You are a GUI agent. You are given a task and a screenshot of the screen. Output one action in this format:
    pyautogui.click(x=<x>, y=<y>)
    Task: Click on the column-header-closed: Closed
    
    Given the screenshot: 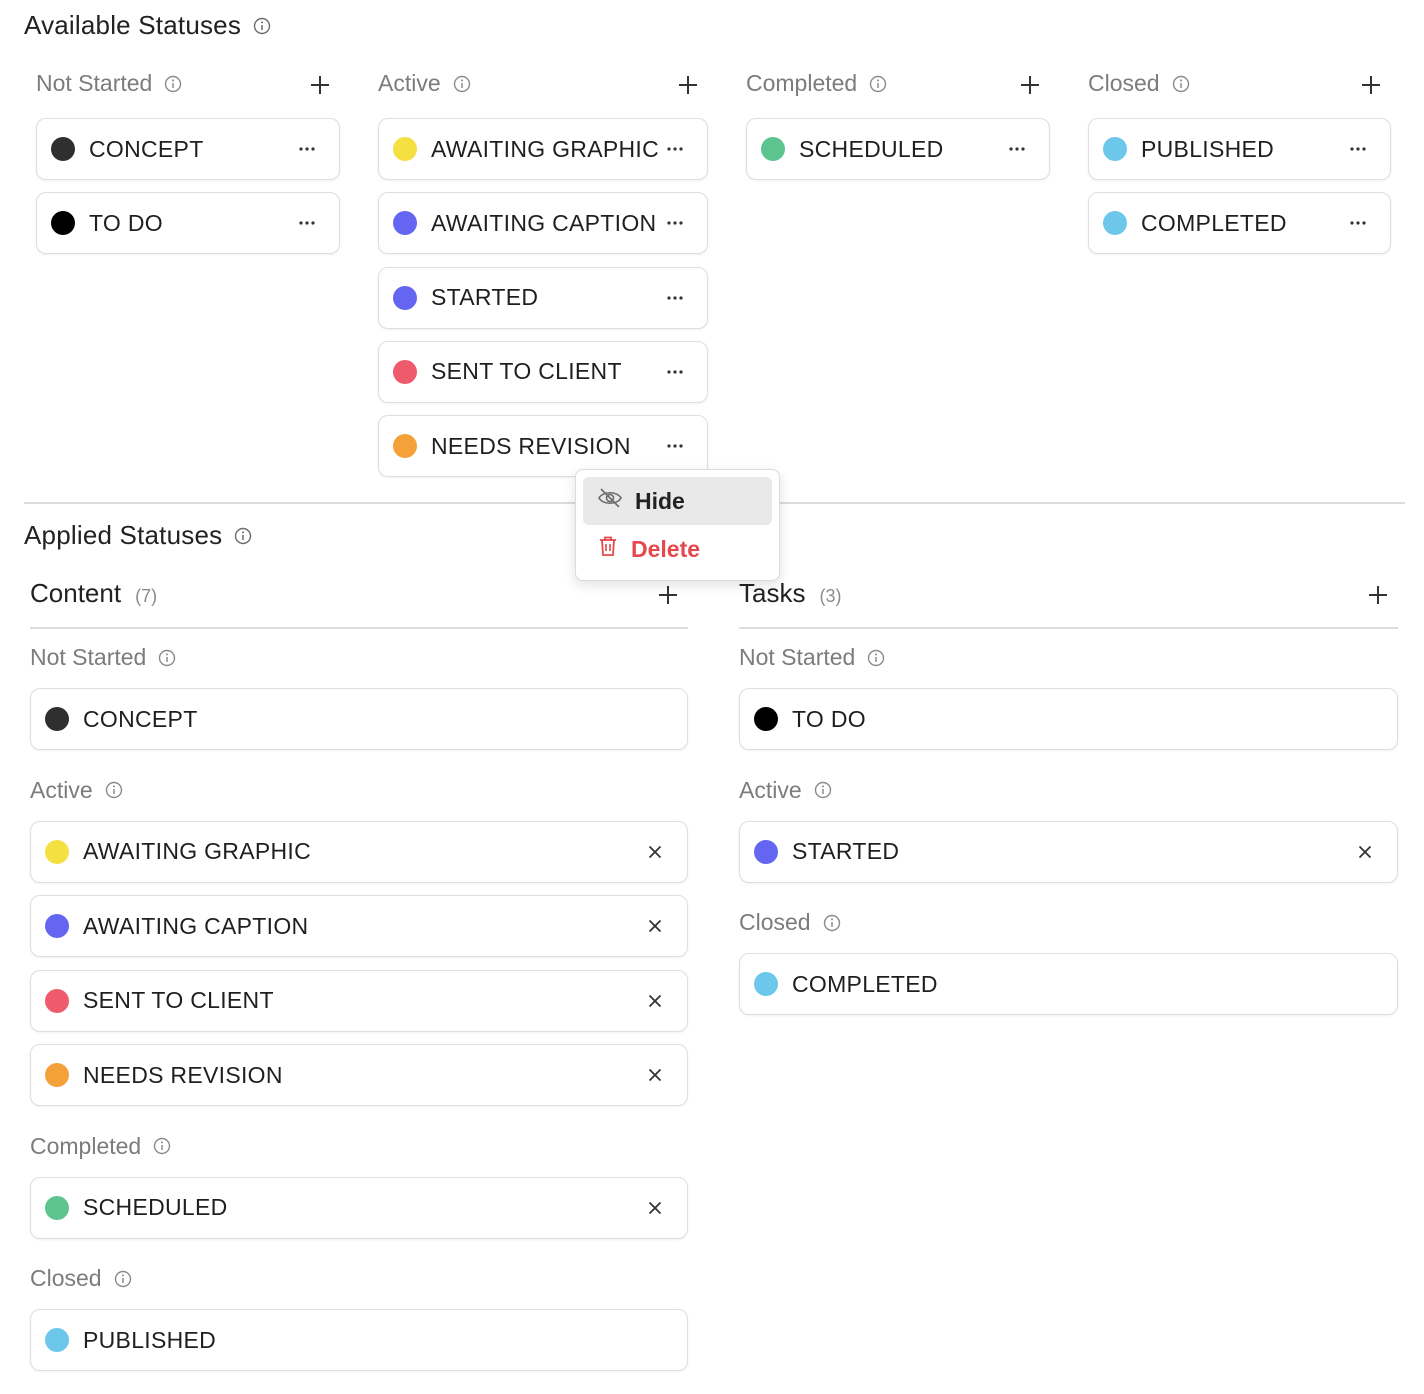 What is the action you would take?
    pyautogui.click(x=81, y=1278)
    